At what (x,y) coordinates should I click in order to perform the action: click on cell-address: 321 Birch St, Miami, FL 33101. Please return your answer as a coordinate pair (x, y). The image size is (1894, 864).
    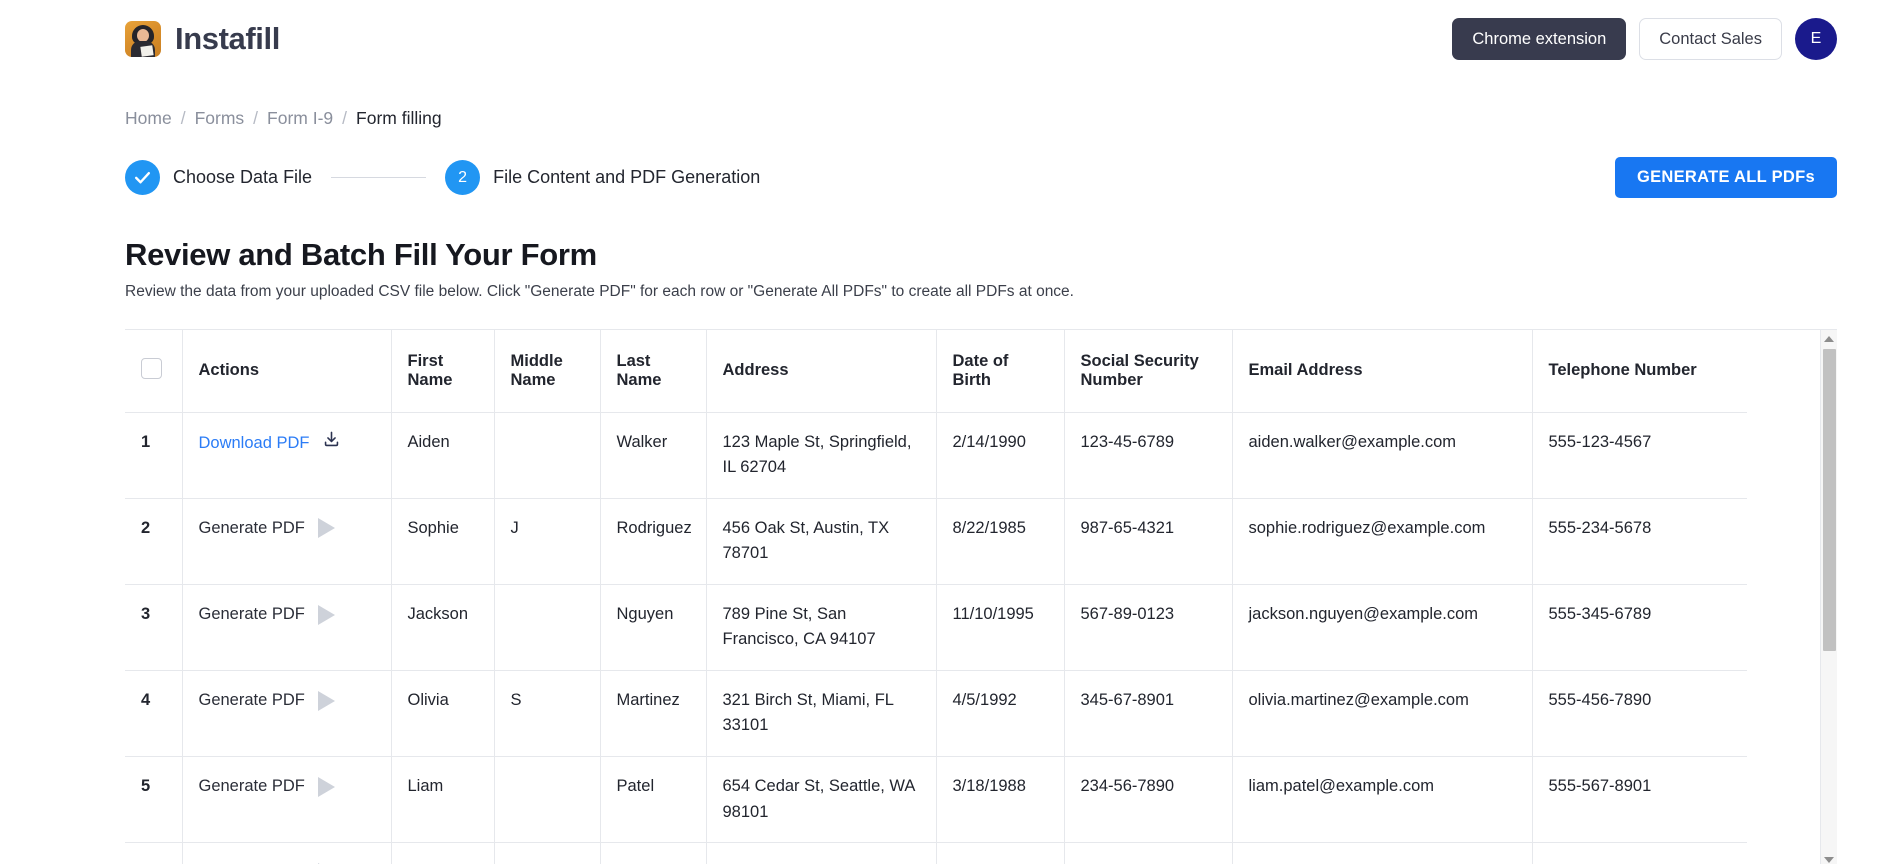
    Looking at the image, I should click on (821, 714).